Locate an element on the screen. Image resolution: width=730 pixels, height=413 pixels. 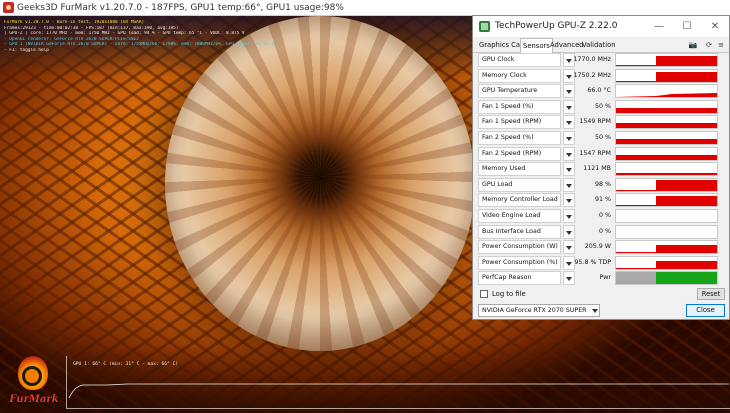
sensor-name: Memory Controller Load is located at coordinates (519, 200).